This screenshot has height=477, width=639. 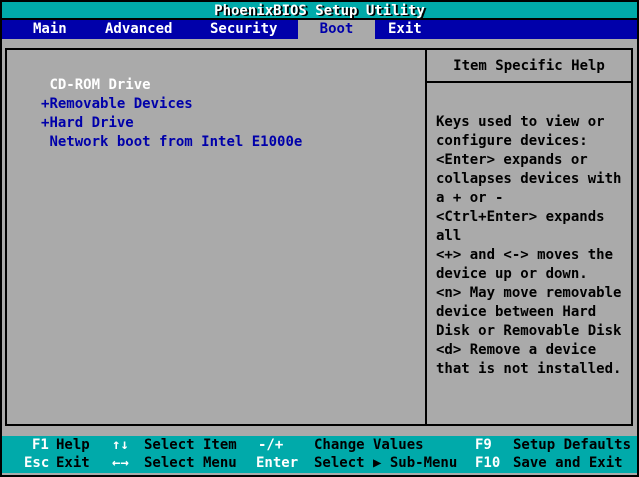 I want to click on key-hint-f10: F10, so click(x=488, y=463).